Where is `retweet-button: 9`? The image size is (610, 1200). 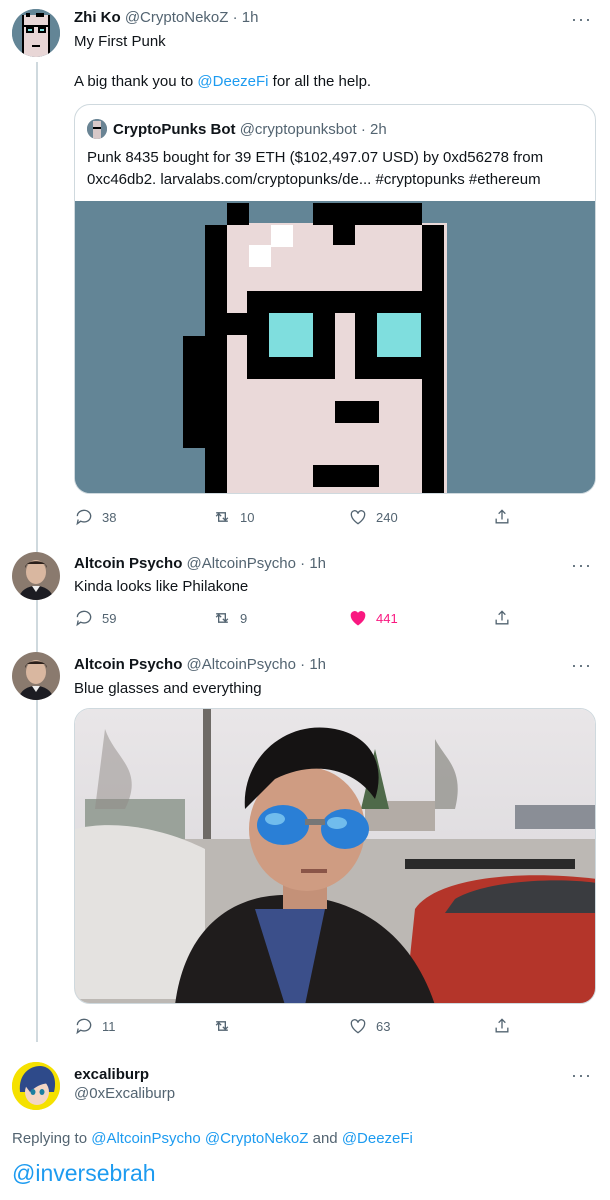 retweet-button: 9 is located at coordinates (229, 618).